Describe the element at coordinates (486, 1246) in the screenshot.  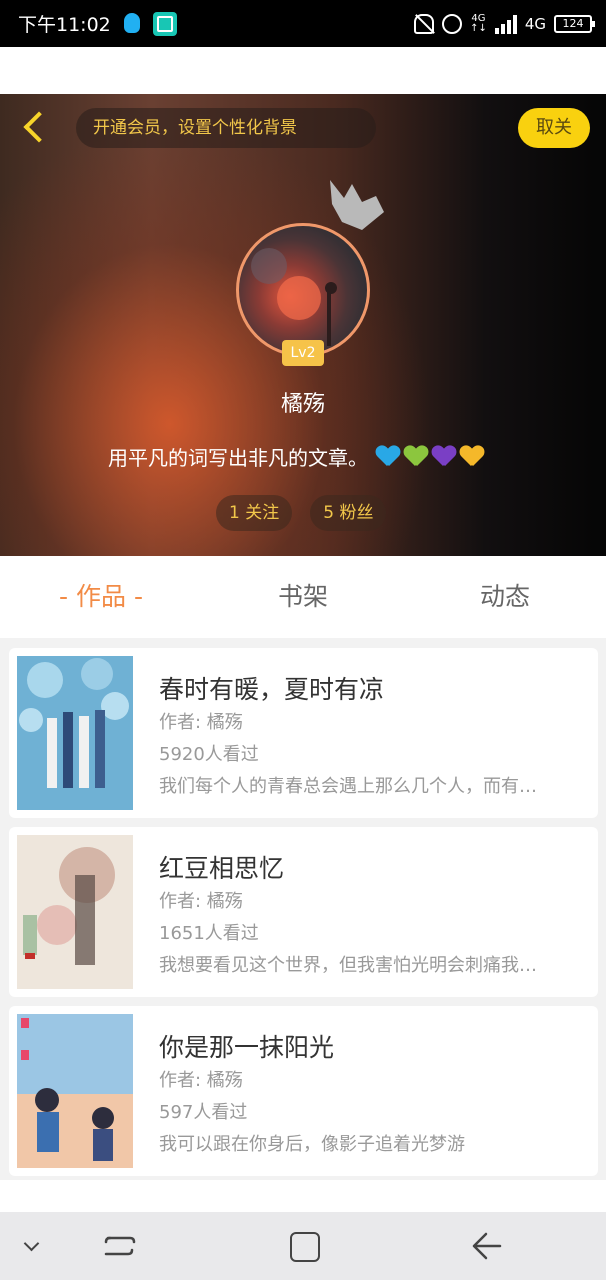
I see `back-nav-icon` at that location.